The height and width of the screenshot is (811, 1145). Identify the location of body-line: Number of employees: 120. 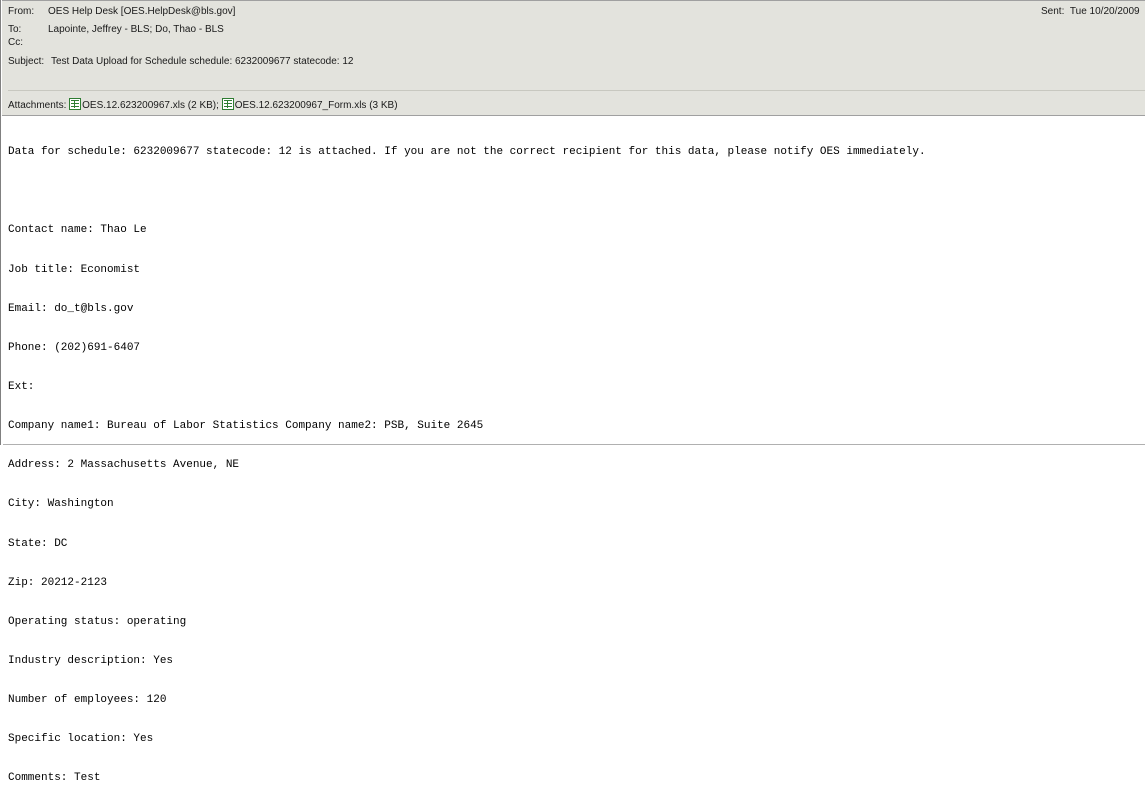
(87, 700).